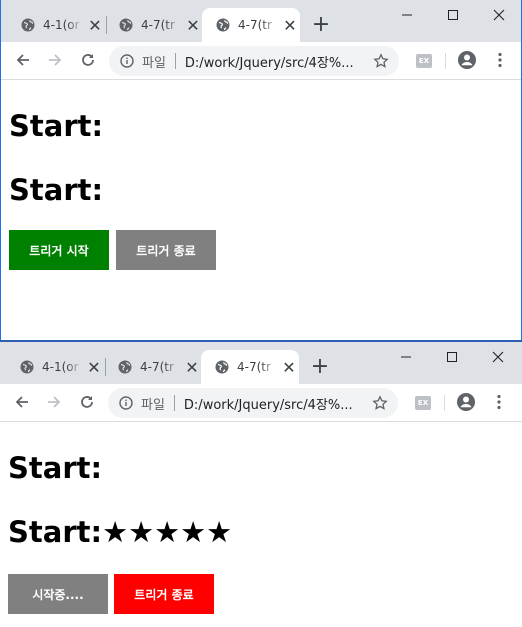  I want to click on heading-start-2: Start:★★★★★, so click(120, 532).